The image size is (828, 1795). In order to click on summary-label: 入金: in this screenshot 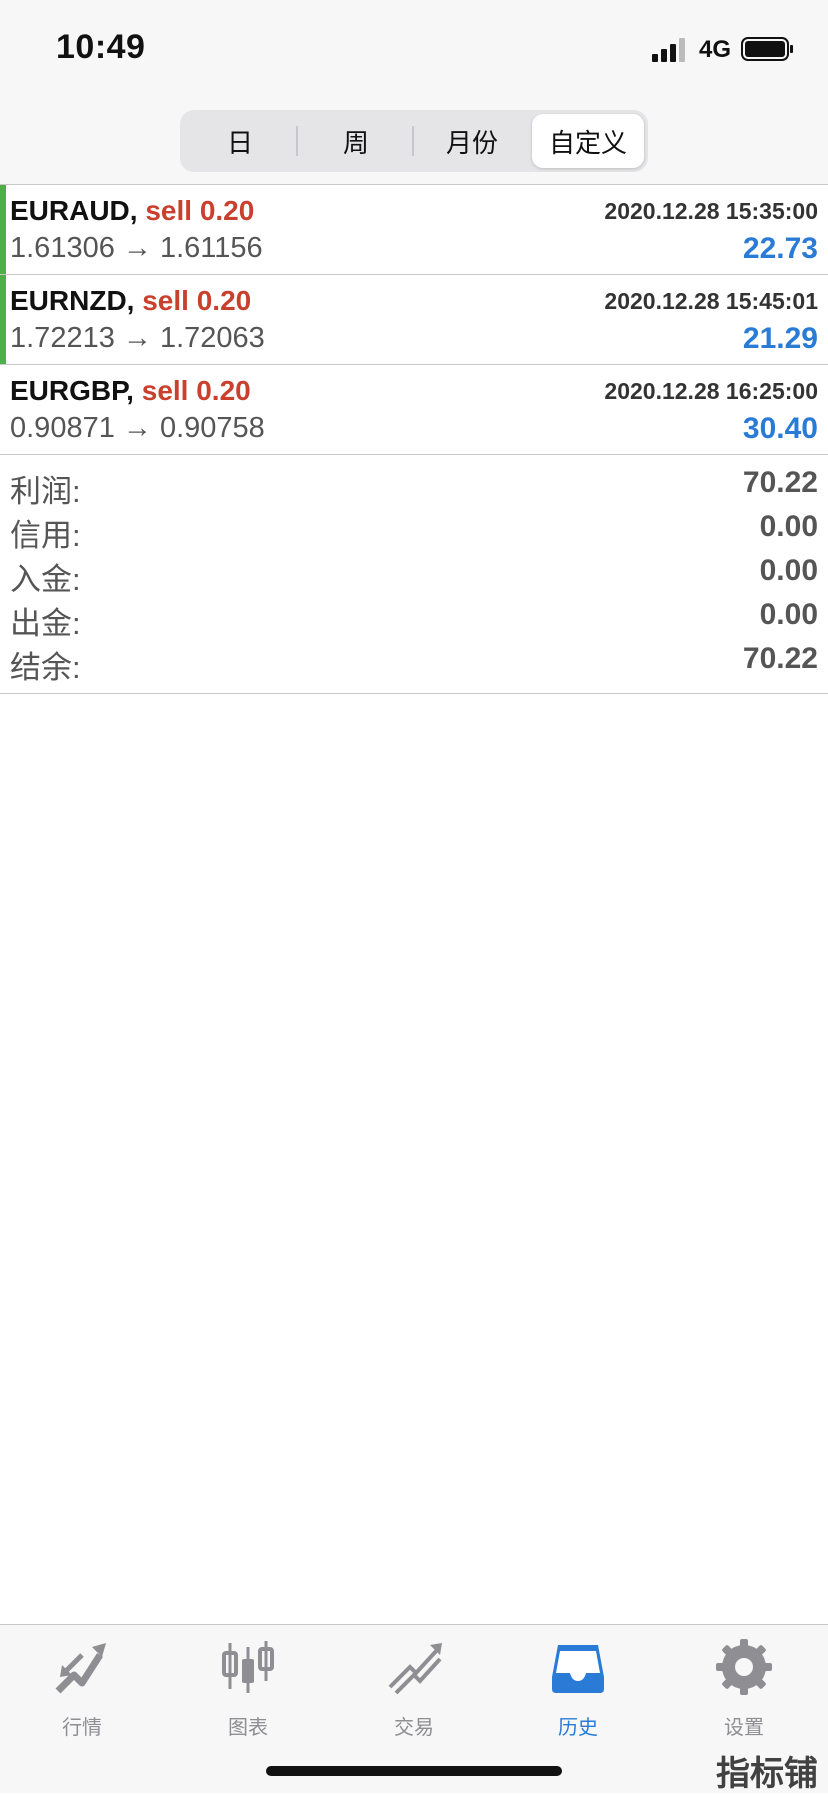, I will do `click(45, 579)`.